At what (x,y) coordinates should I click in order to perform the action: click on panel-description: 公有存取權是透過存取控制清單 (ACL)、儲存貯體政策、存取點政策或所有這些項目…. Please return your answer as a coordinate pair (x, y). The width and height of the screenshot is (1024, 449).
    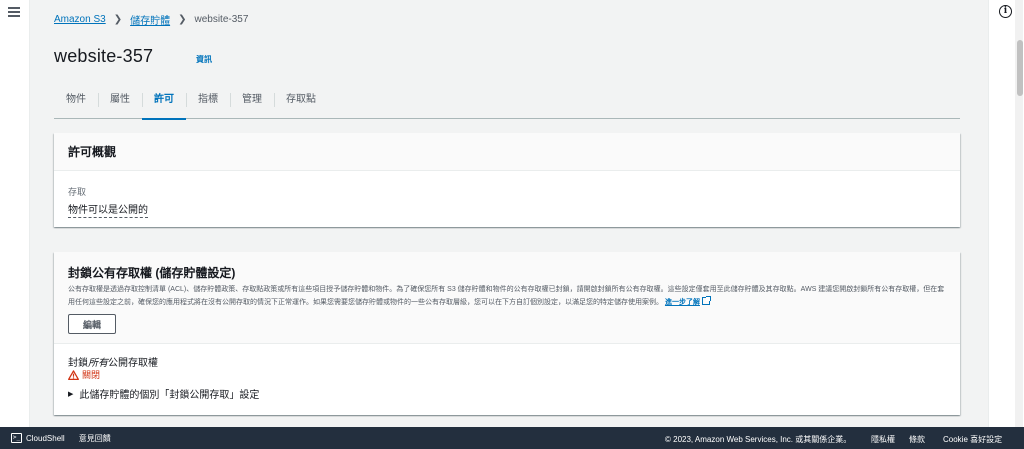
    Looking at the image, I should click on (508, 296).